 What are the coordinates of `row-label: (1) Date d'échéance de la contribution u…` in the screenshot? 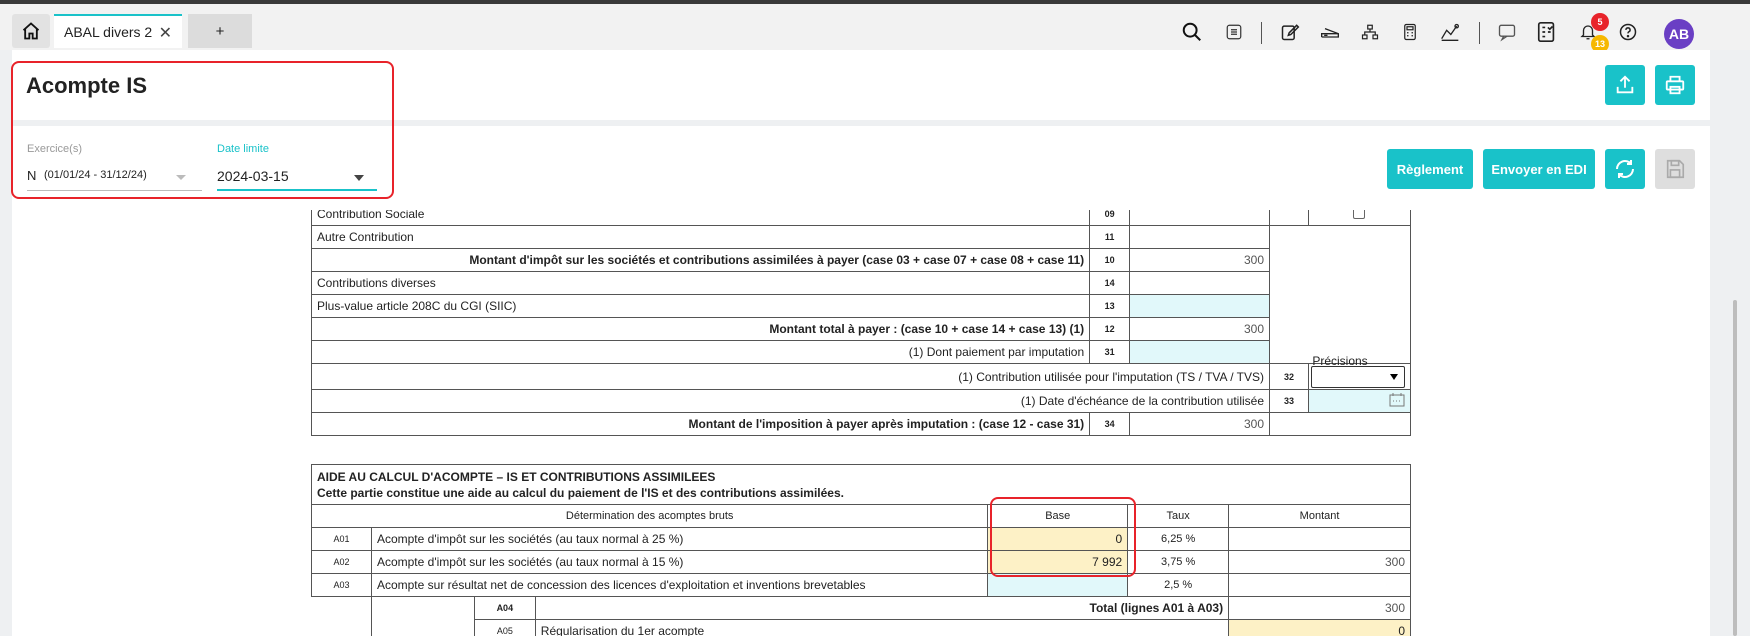 It's located at (790, 401).